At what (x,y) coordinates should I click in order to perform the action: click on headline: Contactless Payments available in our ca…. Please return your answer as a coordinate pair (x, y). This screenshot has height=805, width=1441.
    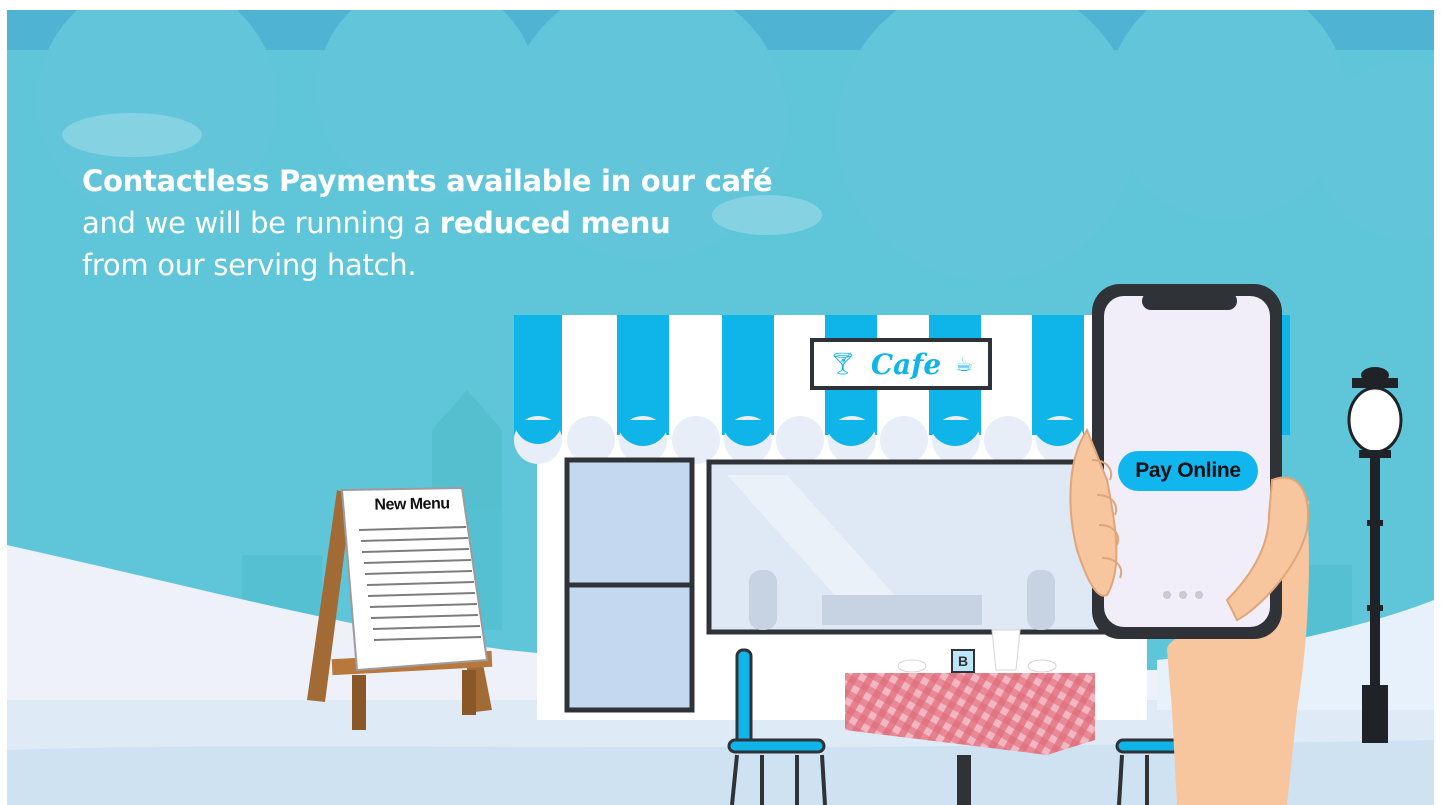
    Looking at the image, I should click on (427, 223).